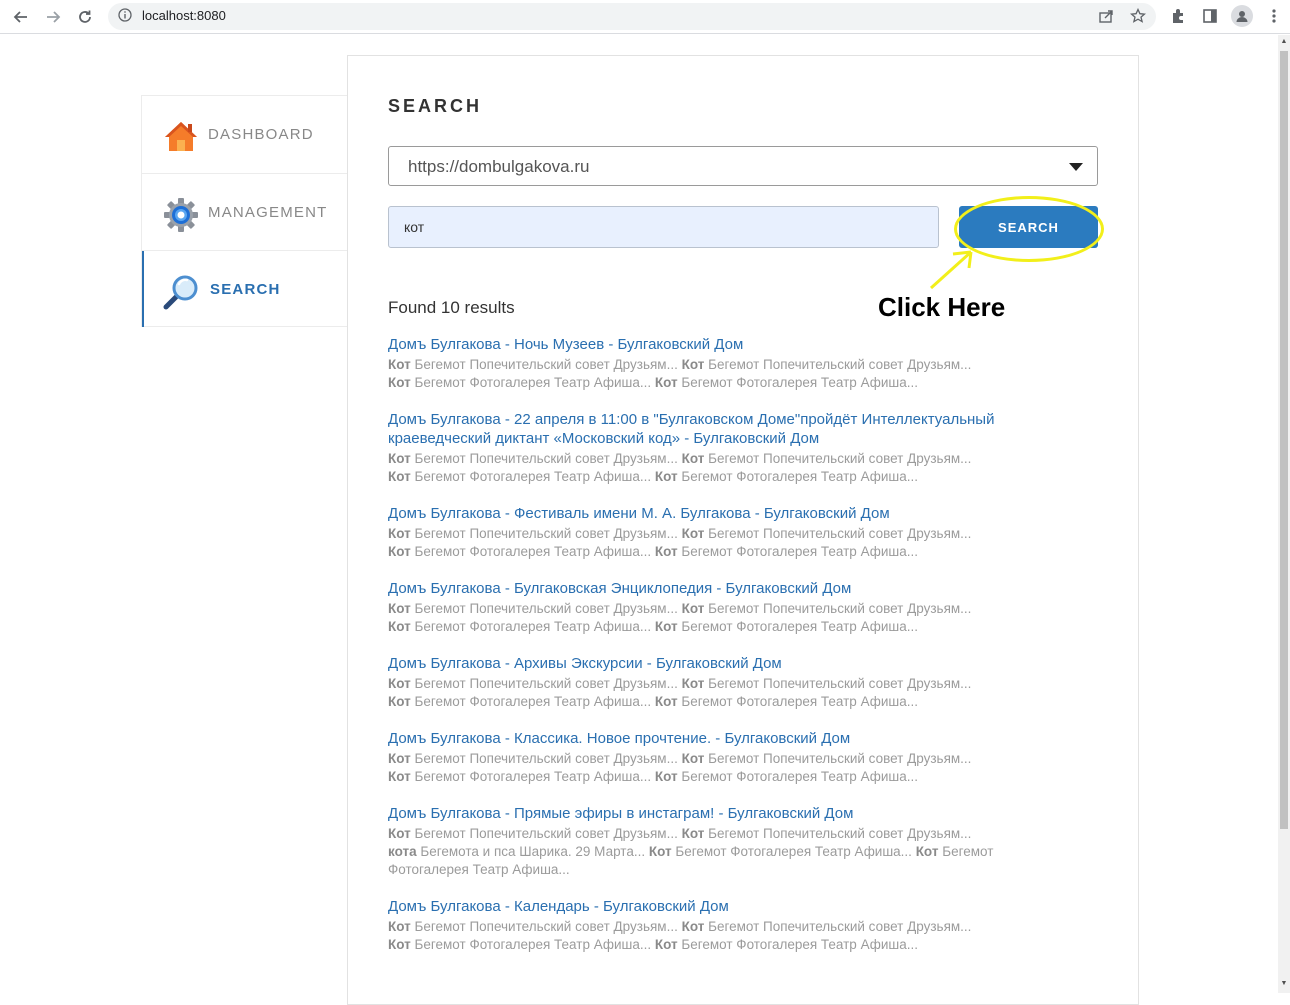 The image size is (1290, 1005). I want to click on snippet-text: Бегемот, so click(966, 851).